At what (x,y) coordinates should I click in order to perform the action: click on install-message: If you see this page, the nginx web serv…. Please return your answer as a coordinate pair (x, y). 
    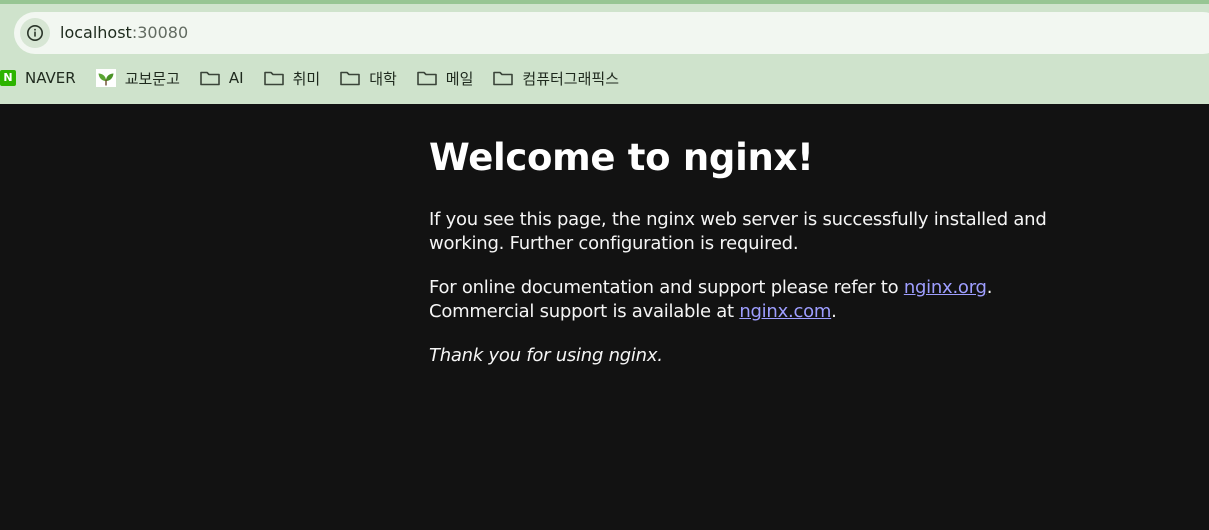
    Looking at the image, I should click on (738, 231).